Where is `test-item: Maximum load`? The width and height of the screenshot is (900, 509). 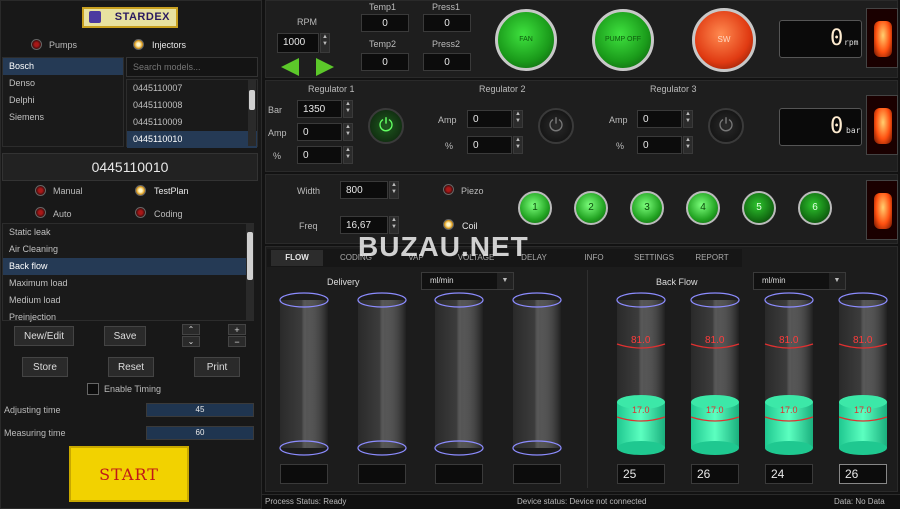
test-item: Maximum load is located at coordinates (128, 283).